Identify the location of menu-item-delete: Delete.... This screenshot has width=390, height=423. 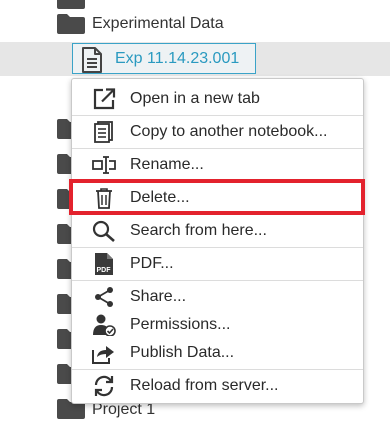
(217, 197).